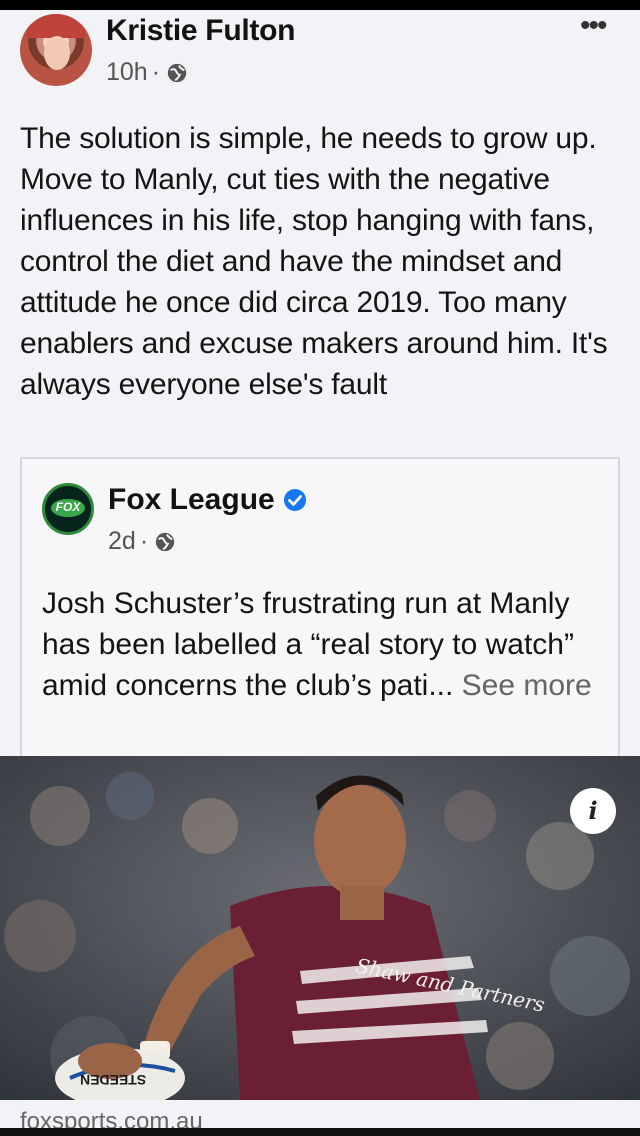 This screenshot has width=640, height=1136. I want to click on shared-post-meta: 2d ·, so click(142, 541).